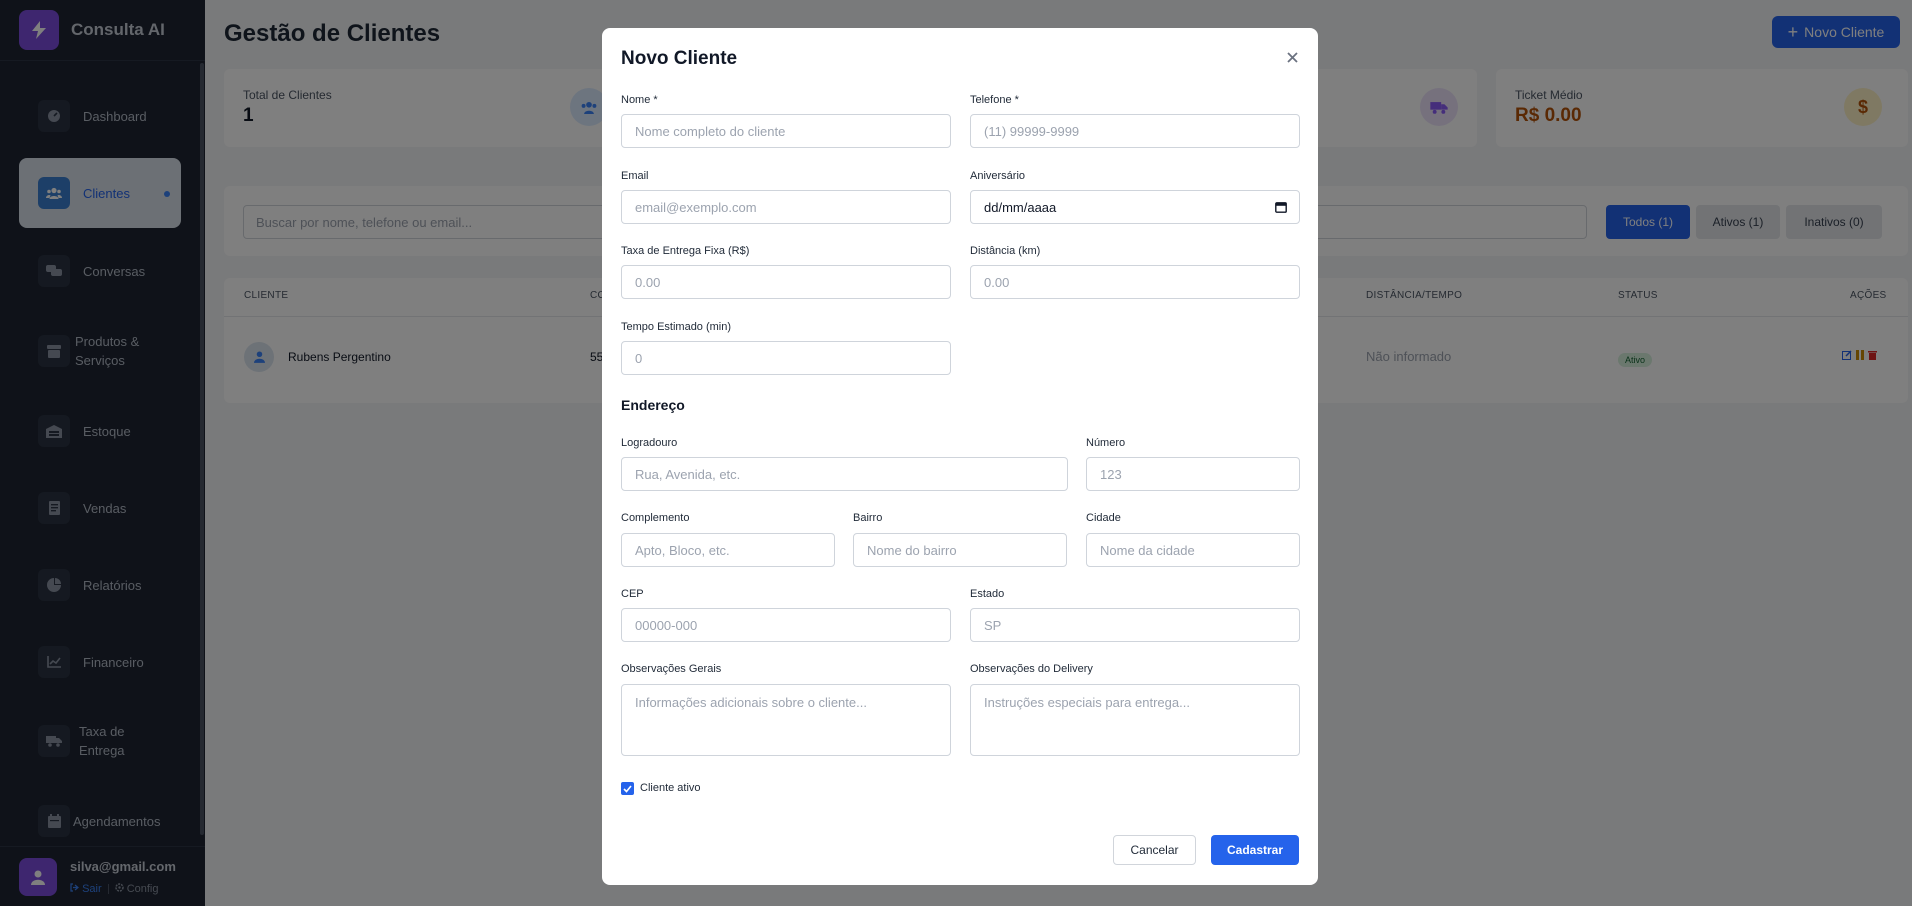  I want to click on delivery-fee-input: 0.00, so click(786, 282).